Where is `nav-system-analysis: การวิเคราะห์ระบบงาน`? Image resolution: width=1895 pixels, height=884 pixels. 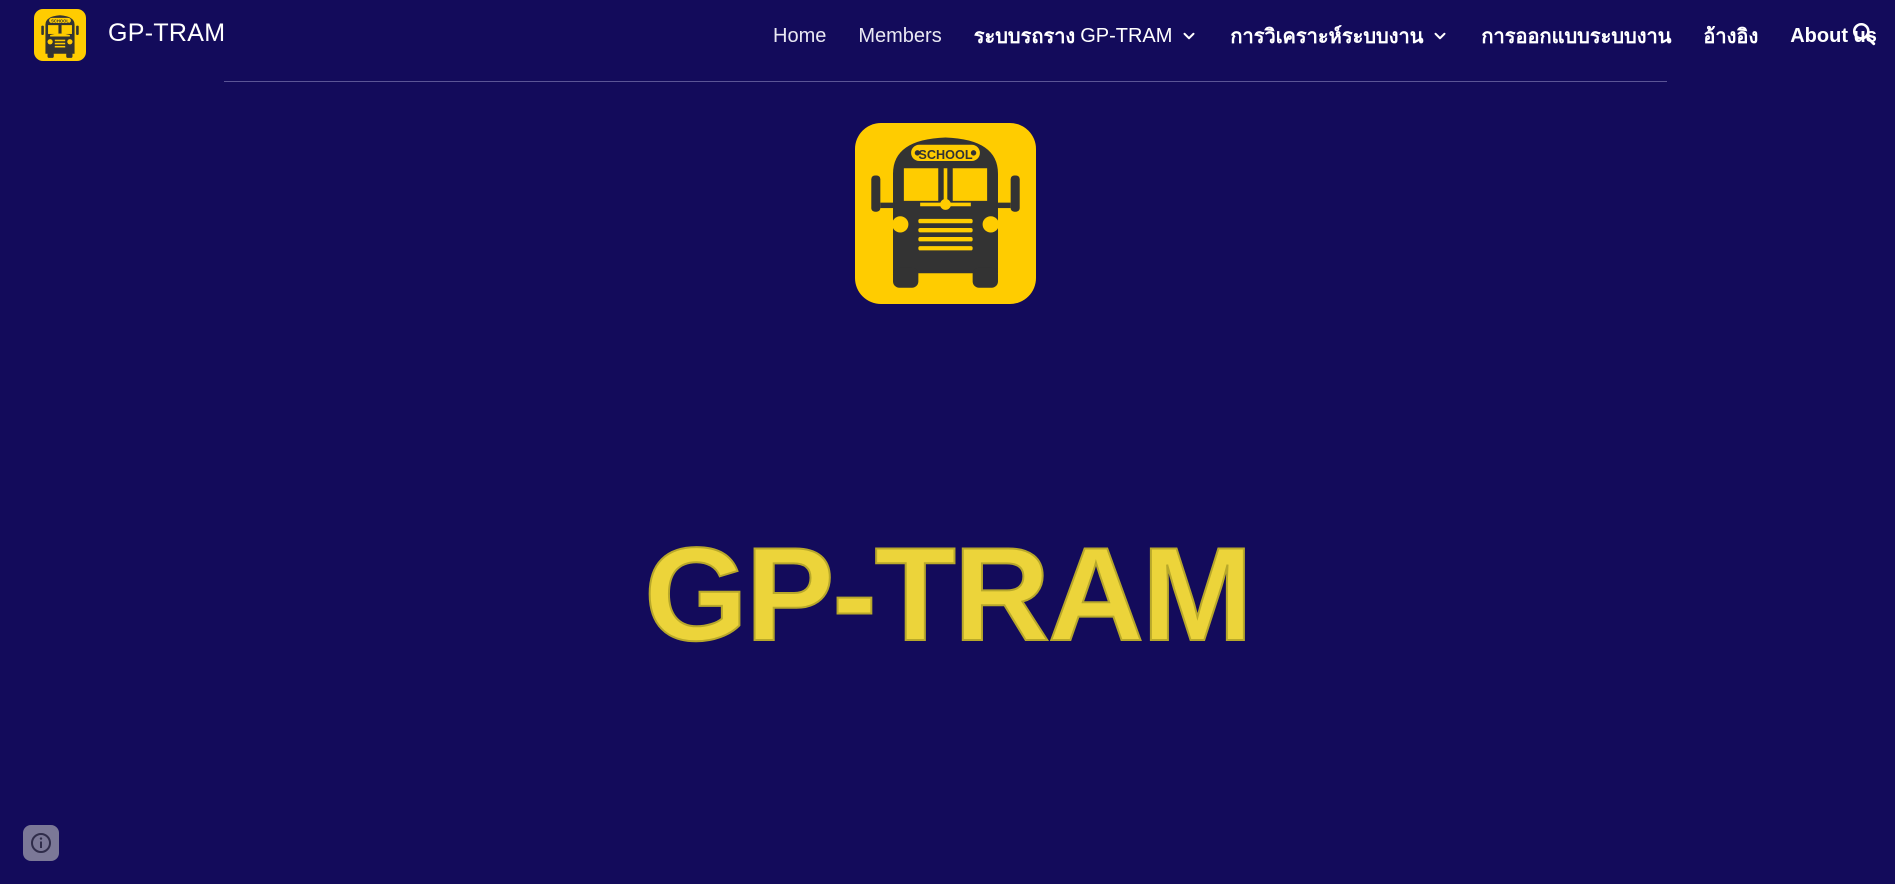 nav-system-analysis: การวิเคราะห์ระบบงาน is located at coordinates (1339, 36).